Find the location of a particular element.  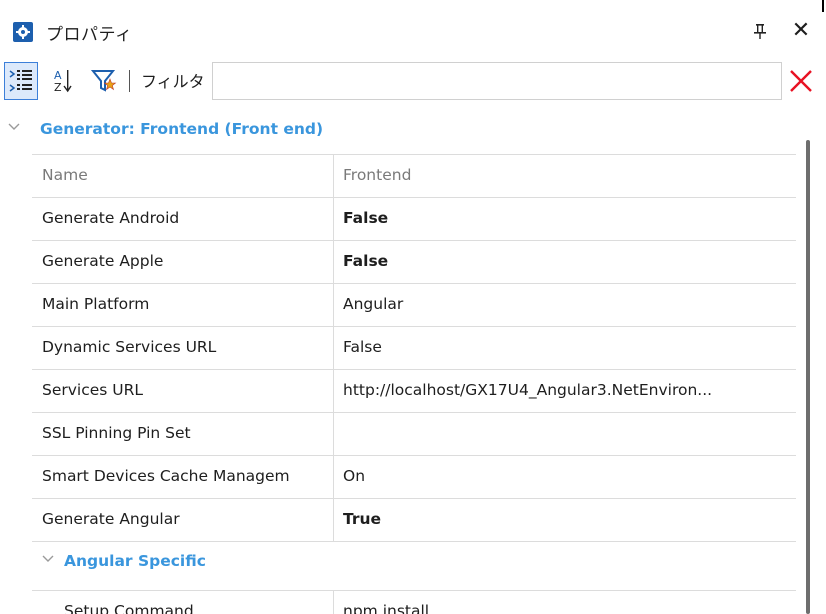

clear-filter-button is located at coordinates (801, 81).